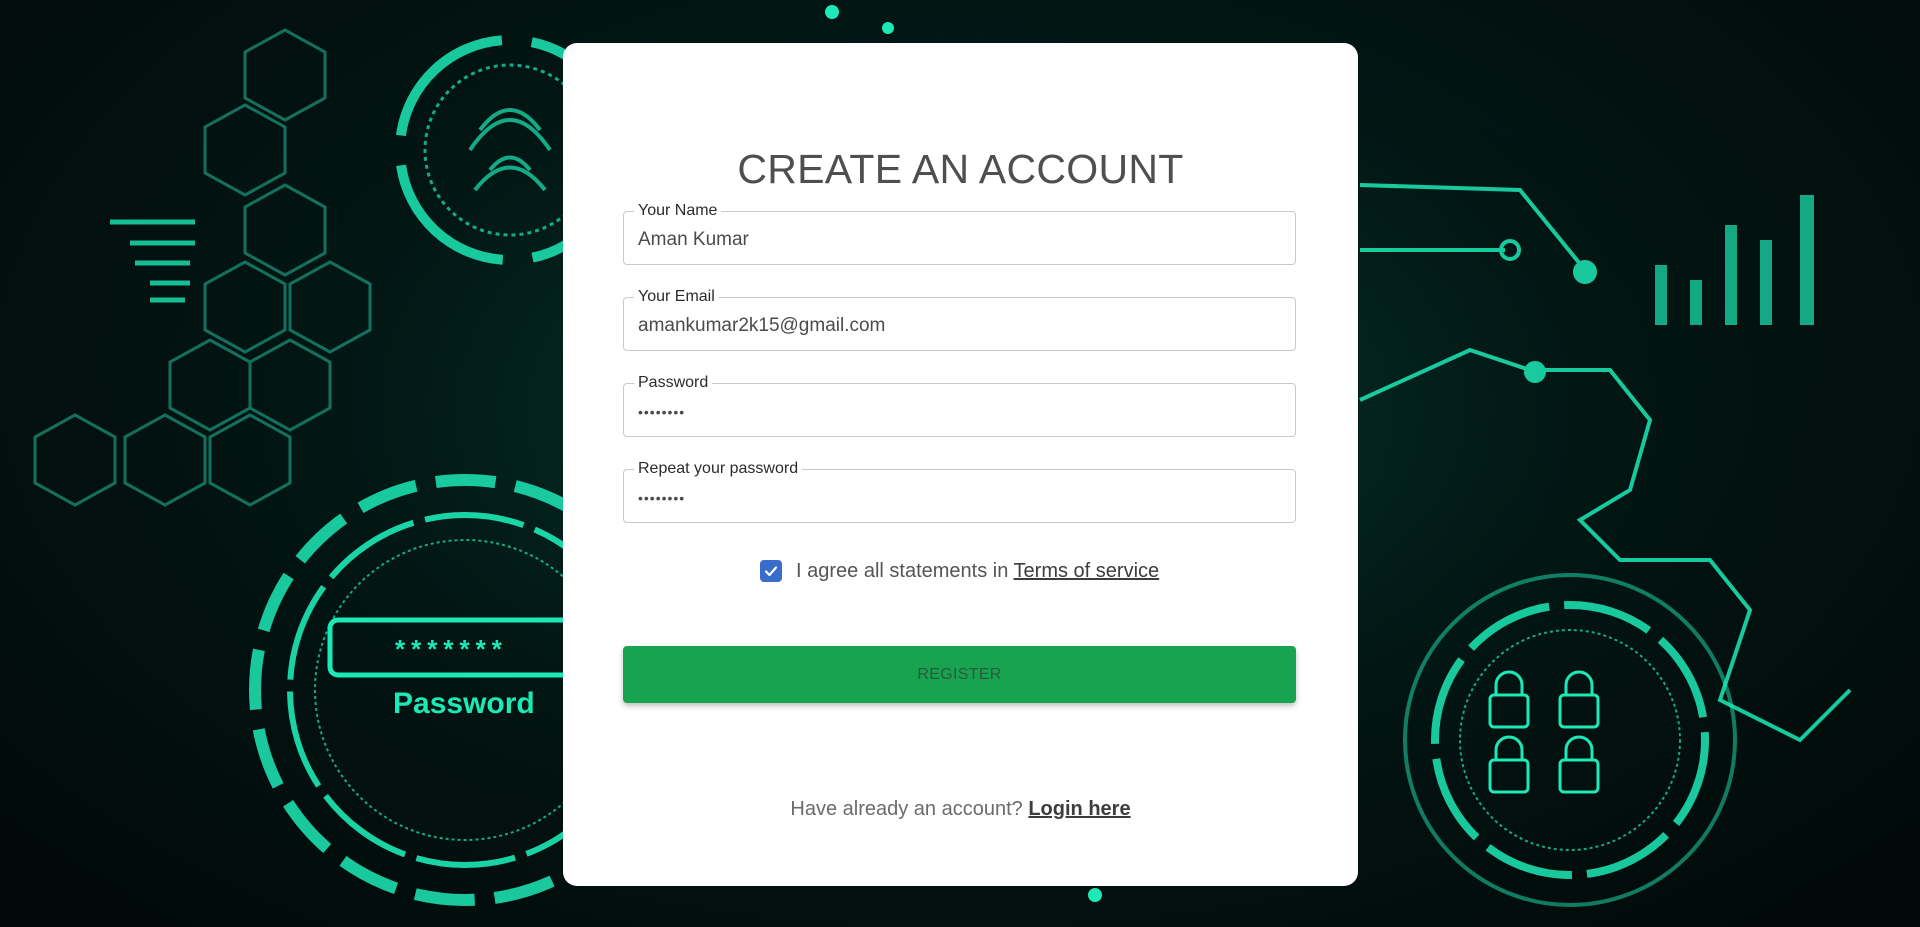 The image size is (1920, 927). I want to click on login-prompt-text: Have already an account?, so click(906, 809).